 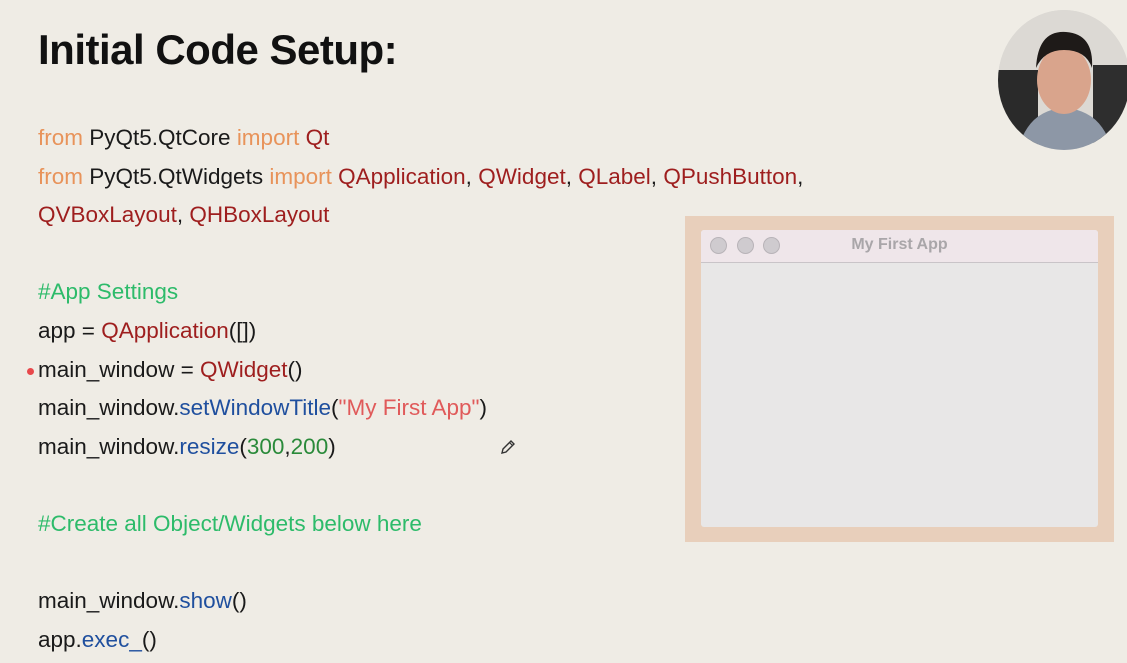 I want to click on code-line: main_window.show(), so click(x=420, y=605).